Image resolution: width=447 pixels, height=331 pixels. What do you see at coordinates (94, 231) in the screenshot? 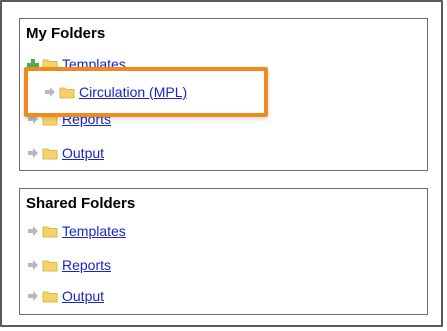
I see `shared-folders-templates-link: Templates` at bounding box center [94, 231].